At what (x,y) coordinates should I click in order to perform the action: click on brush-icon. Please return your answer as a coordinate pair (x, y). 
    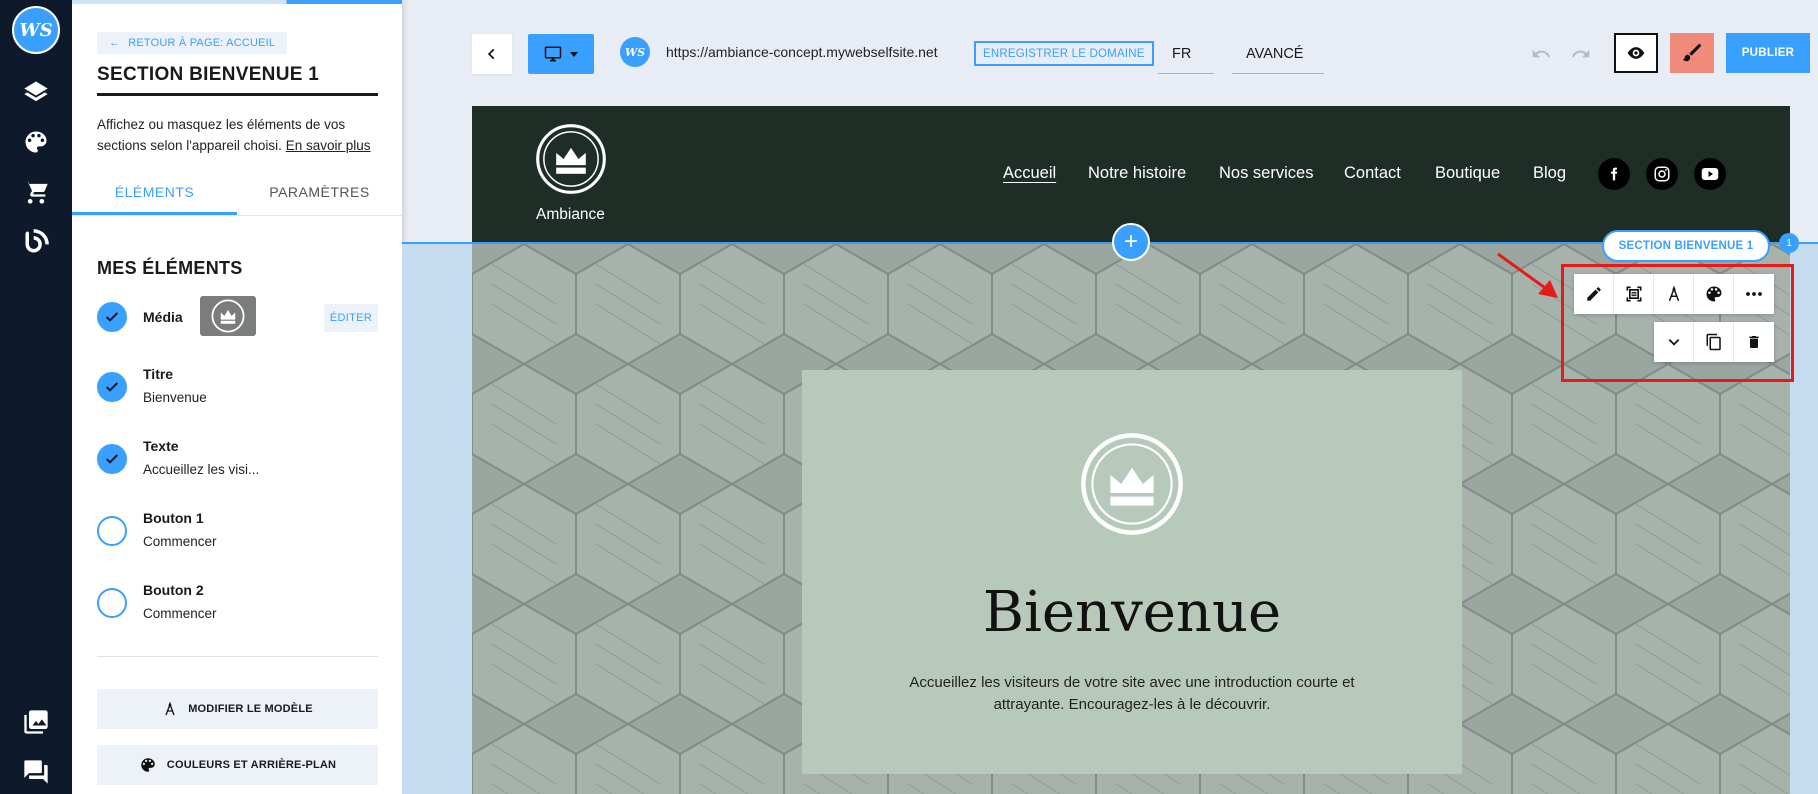
    Looking at the image, I should click on (1692, 52).